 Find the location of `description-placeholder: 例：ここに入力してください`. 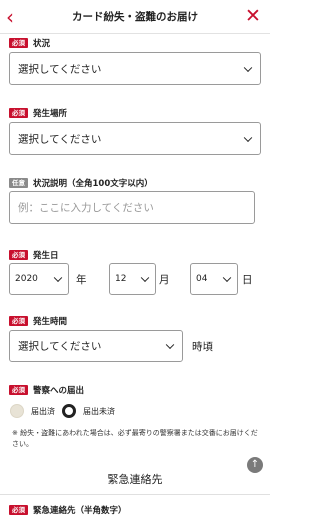

description-placeholder: 例：ここに入力してください is located at coordinates (86, 208).